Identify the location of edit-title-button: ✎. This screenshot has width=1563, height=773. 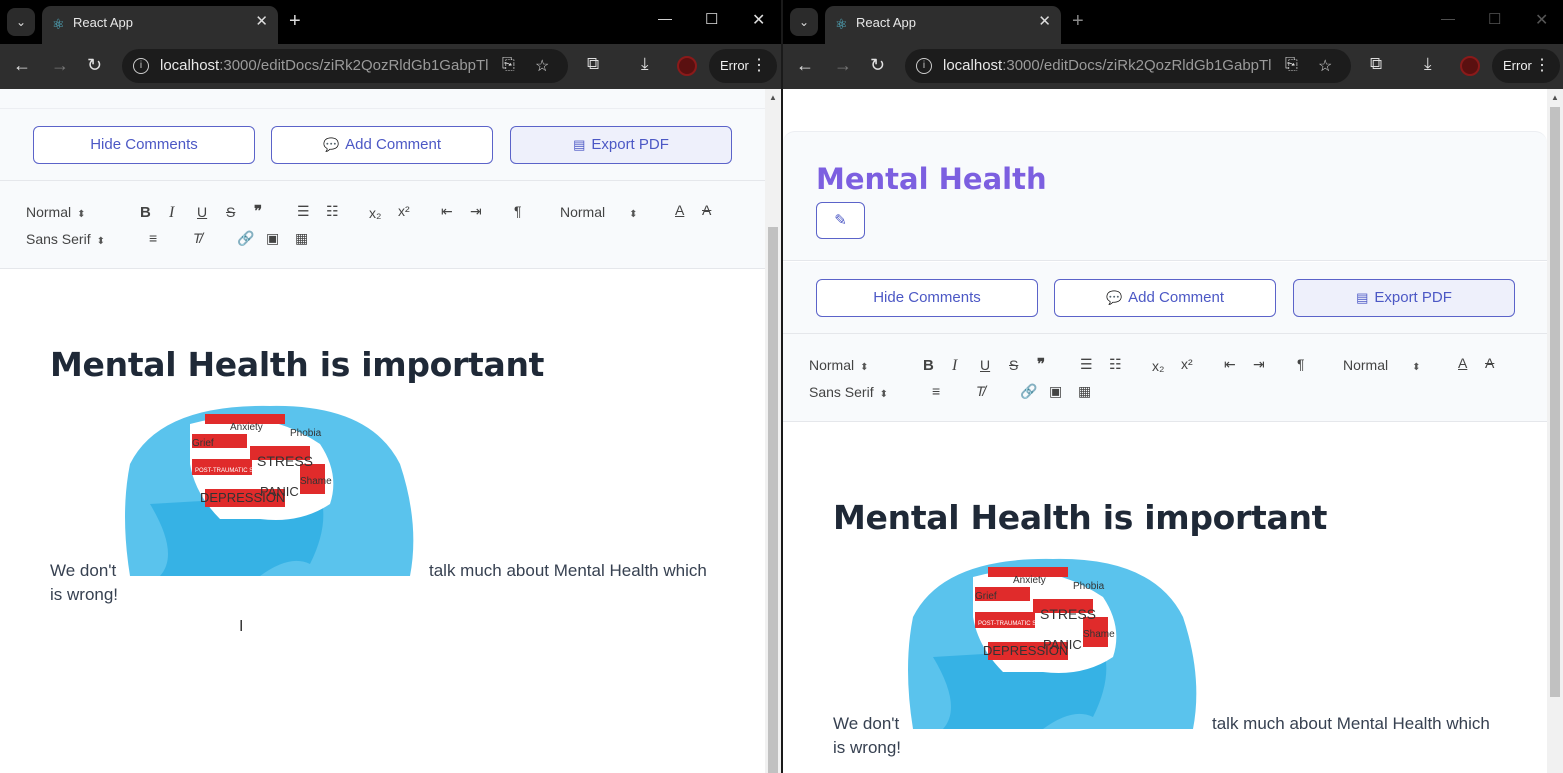
(840, 220).